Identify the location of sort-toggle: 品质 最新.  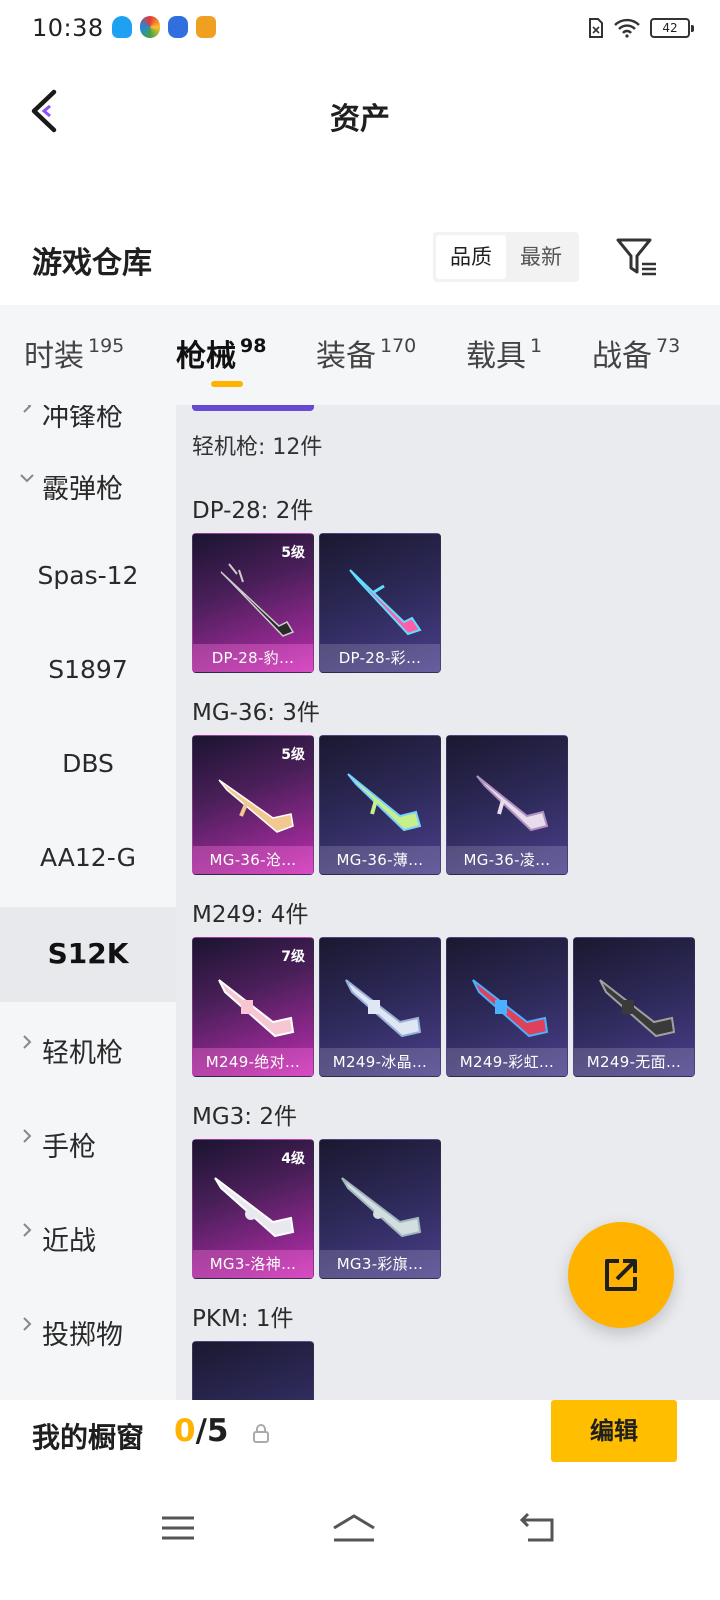
(506, 257).